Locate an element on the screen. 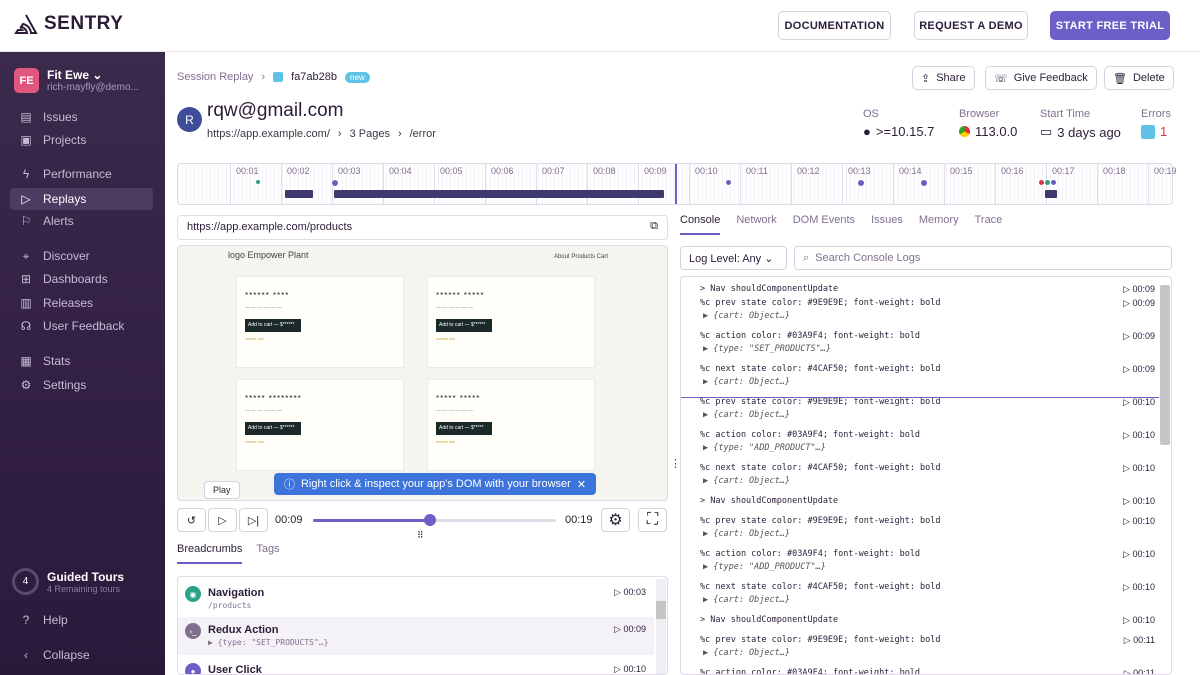 The height and width of the screenshot is (675, 1200). breadcrumb-time: ▷ 00:03 is located at coordinates (630, 592).